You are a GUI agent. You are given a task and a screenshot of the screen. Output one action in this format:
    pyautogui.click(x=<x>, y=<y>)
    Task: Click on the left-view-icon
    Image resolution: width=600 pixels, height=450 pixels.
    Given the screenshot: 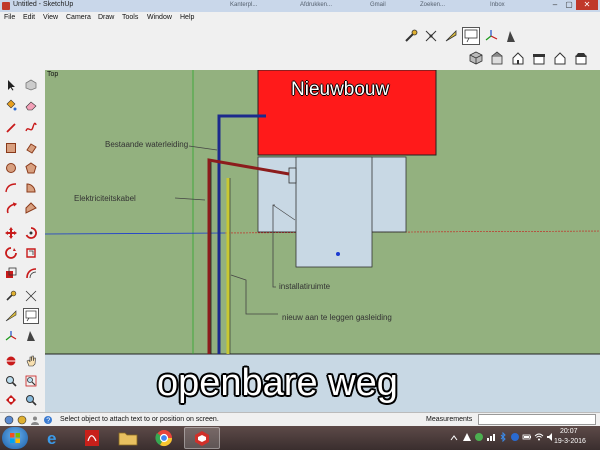 What is the action you would take?
    pyautogui.click(x=581, y=58)
    